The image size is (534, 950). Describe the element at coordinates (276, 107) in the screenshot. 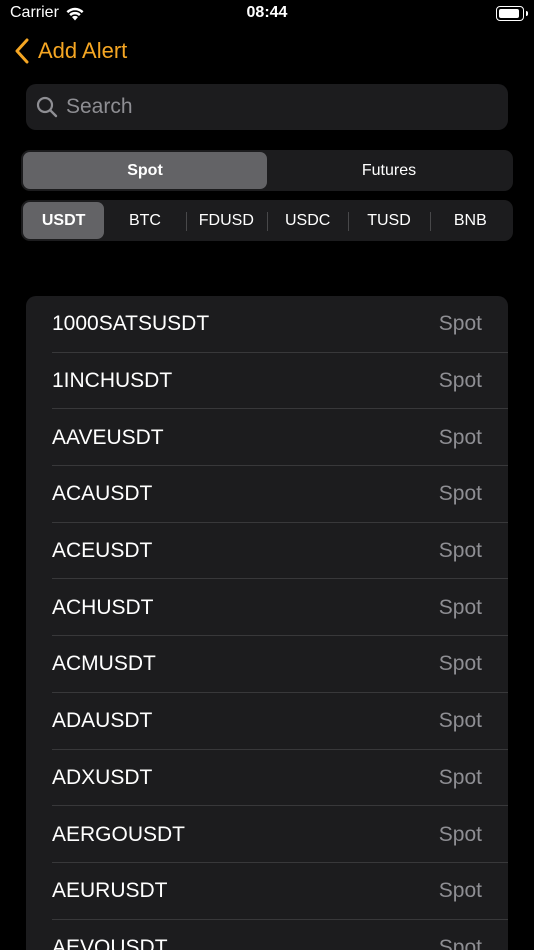

I see `search-input` at that location.